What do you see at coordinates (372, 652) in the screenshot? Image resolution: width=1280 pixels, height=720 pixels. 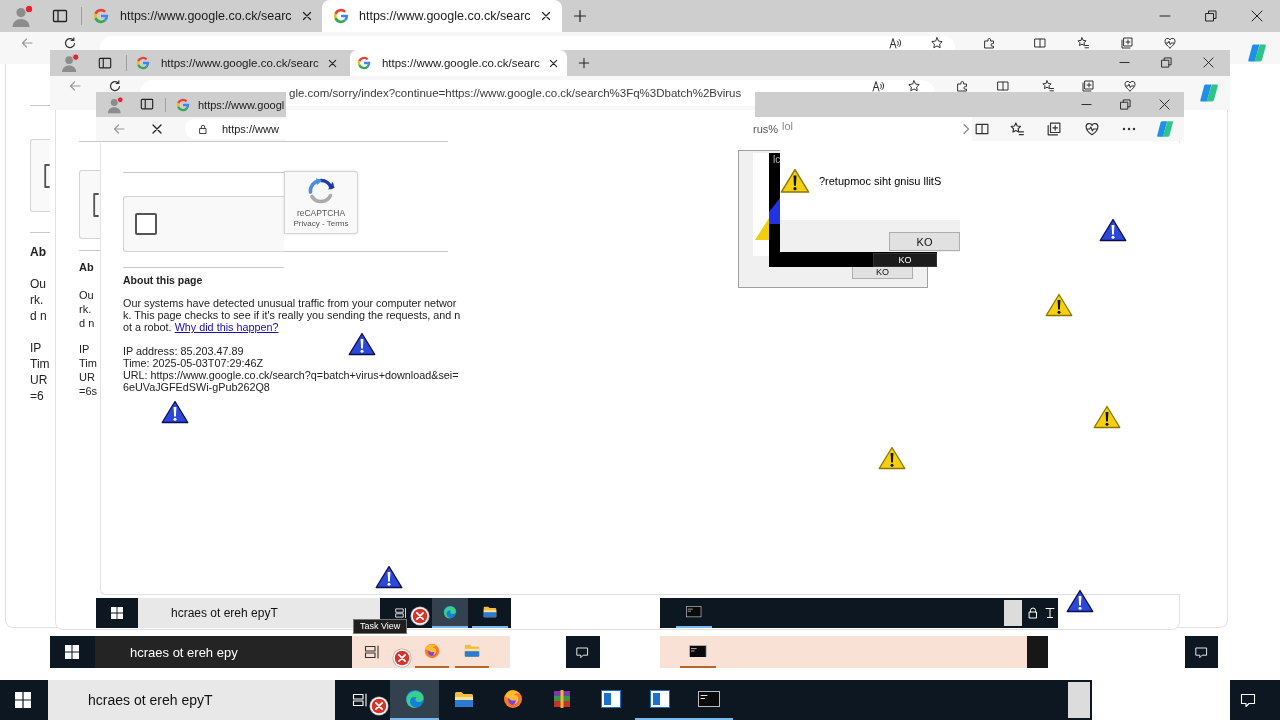 I see `task-view-icon` at bounding box center [372, 652].